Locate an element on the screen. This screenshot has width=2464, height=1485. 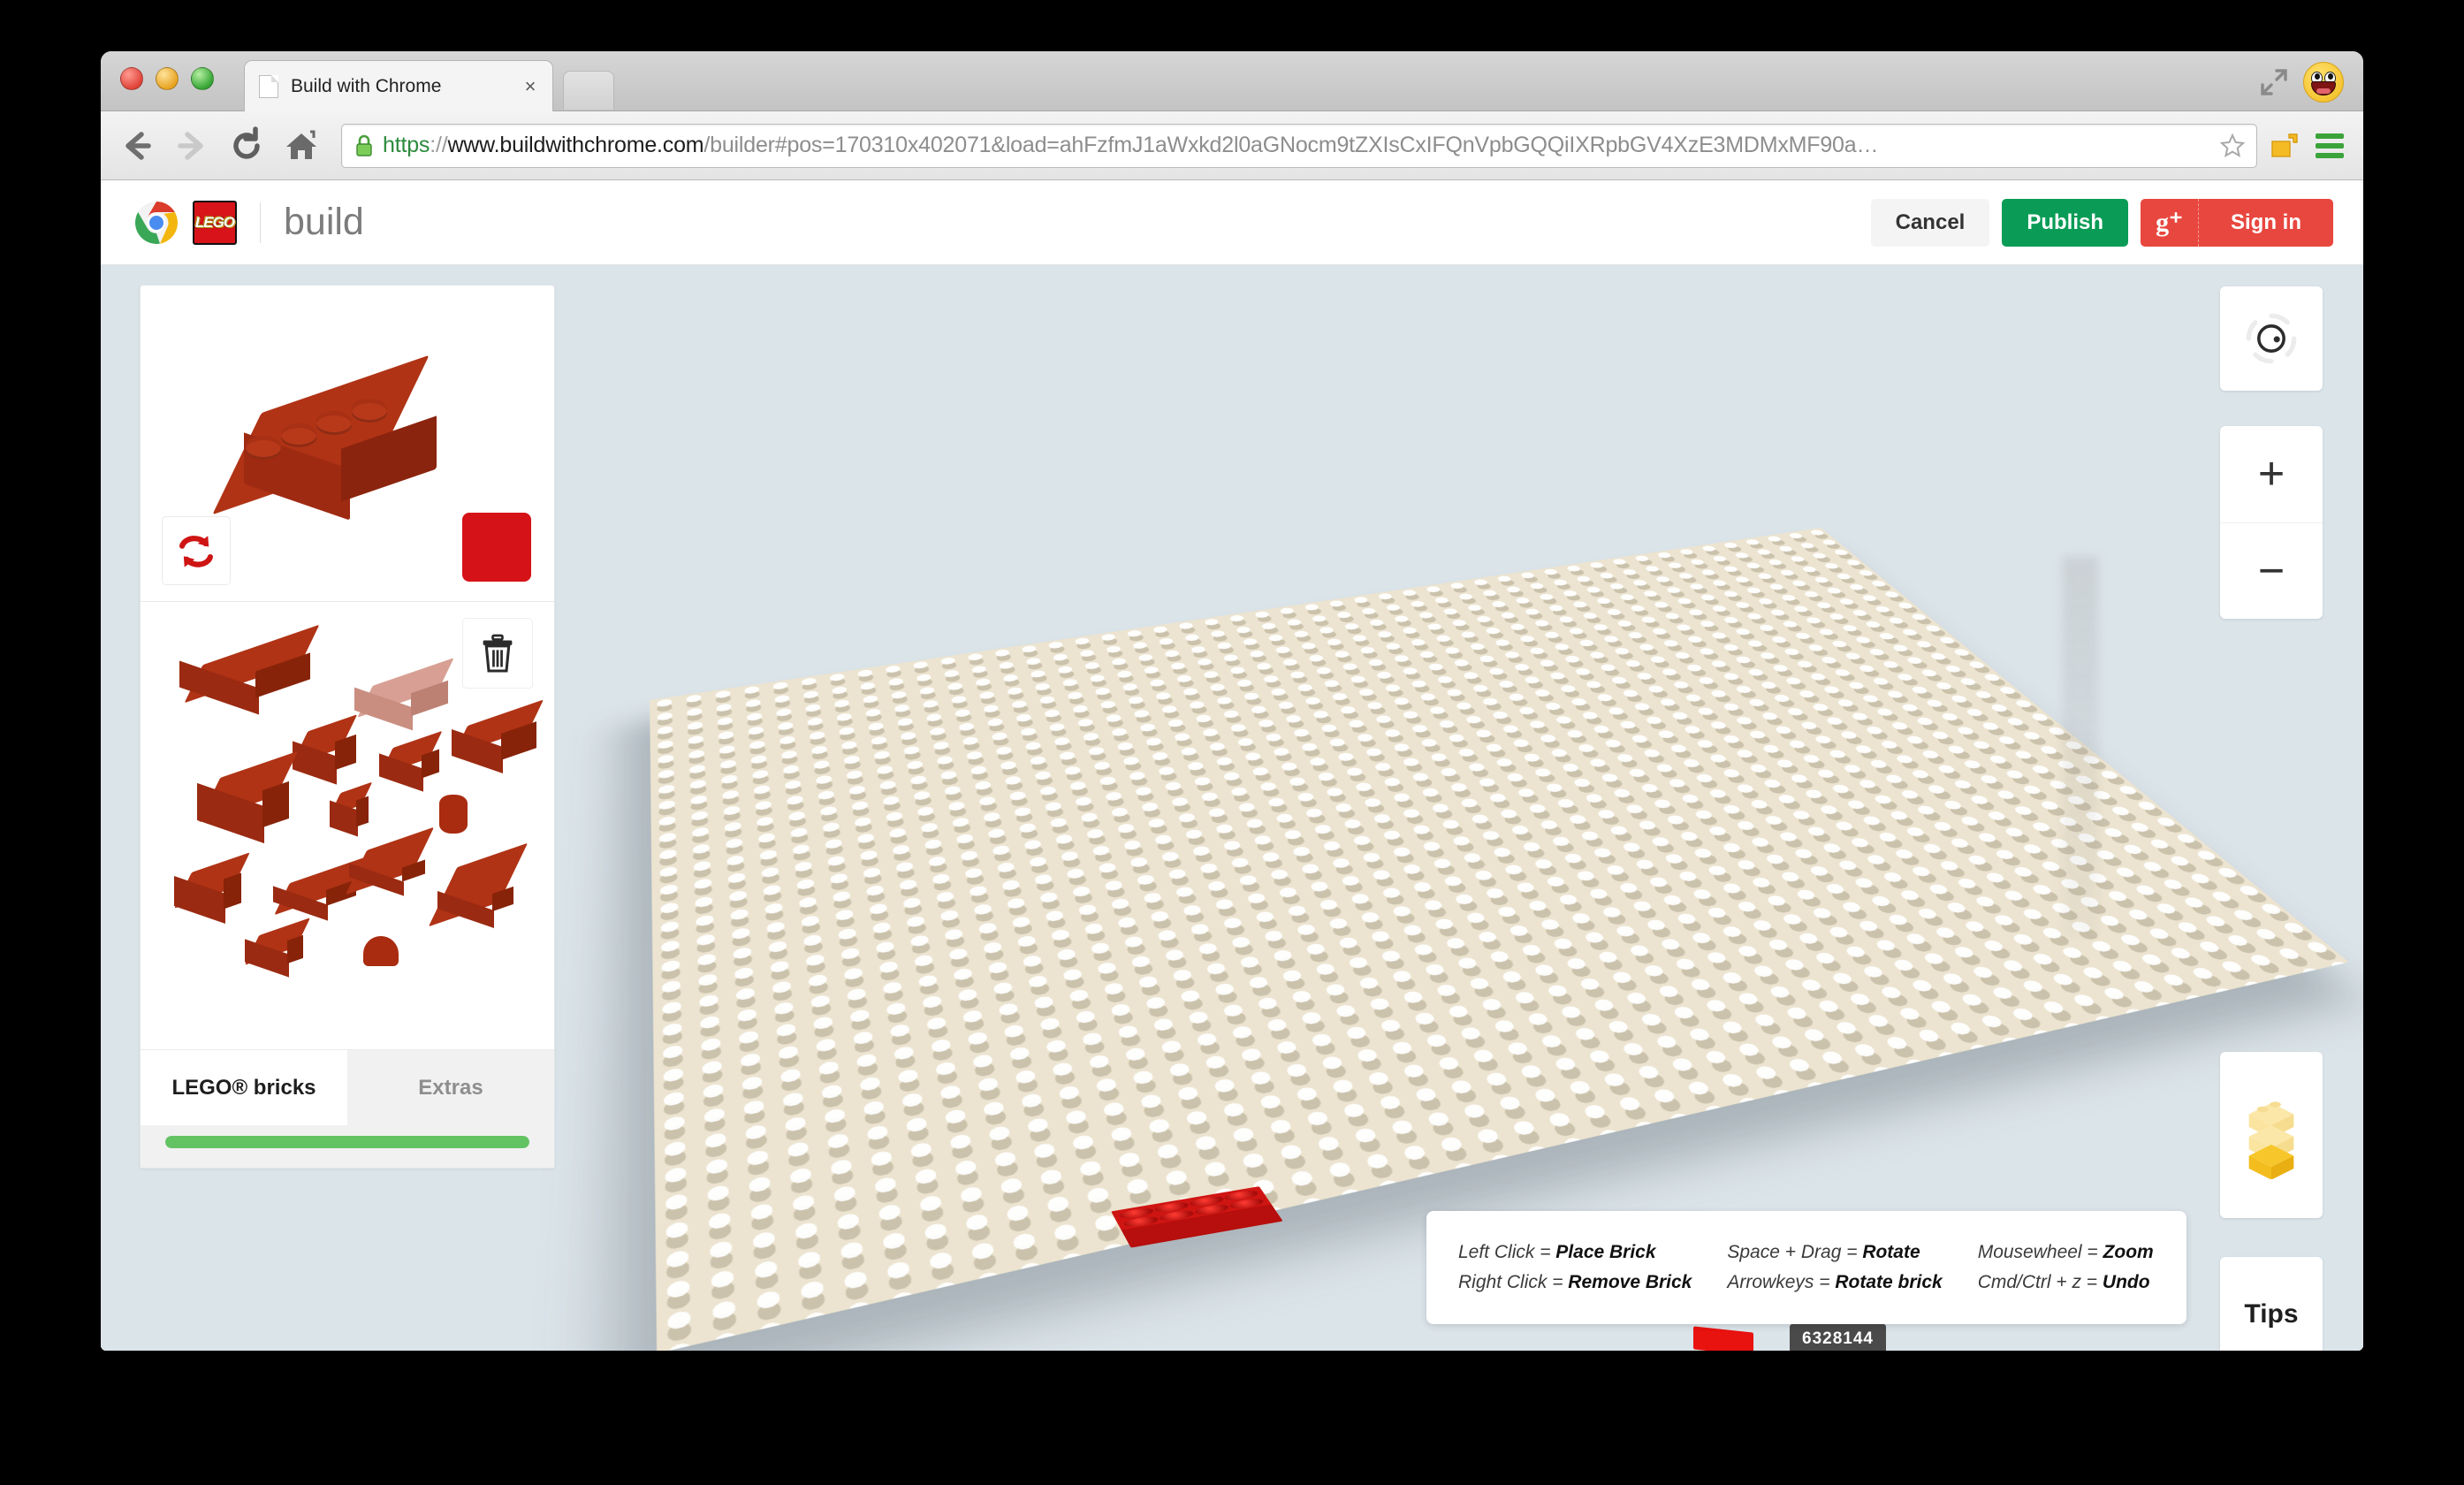
color-swatch is located at coordinates (496, 547).